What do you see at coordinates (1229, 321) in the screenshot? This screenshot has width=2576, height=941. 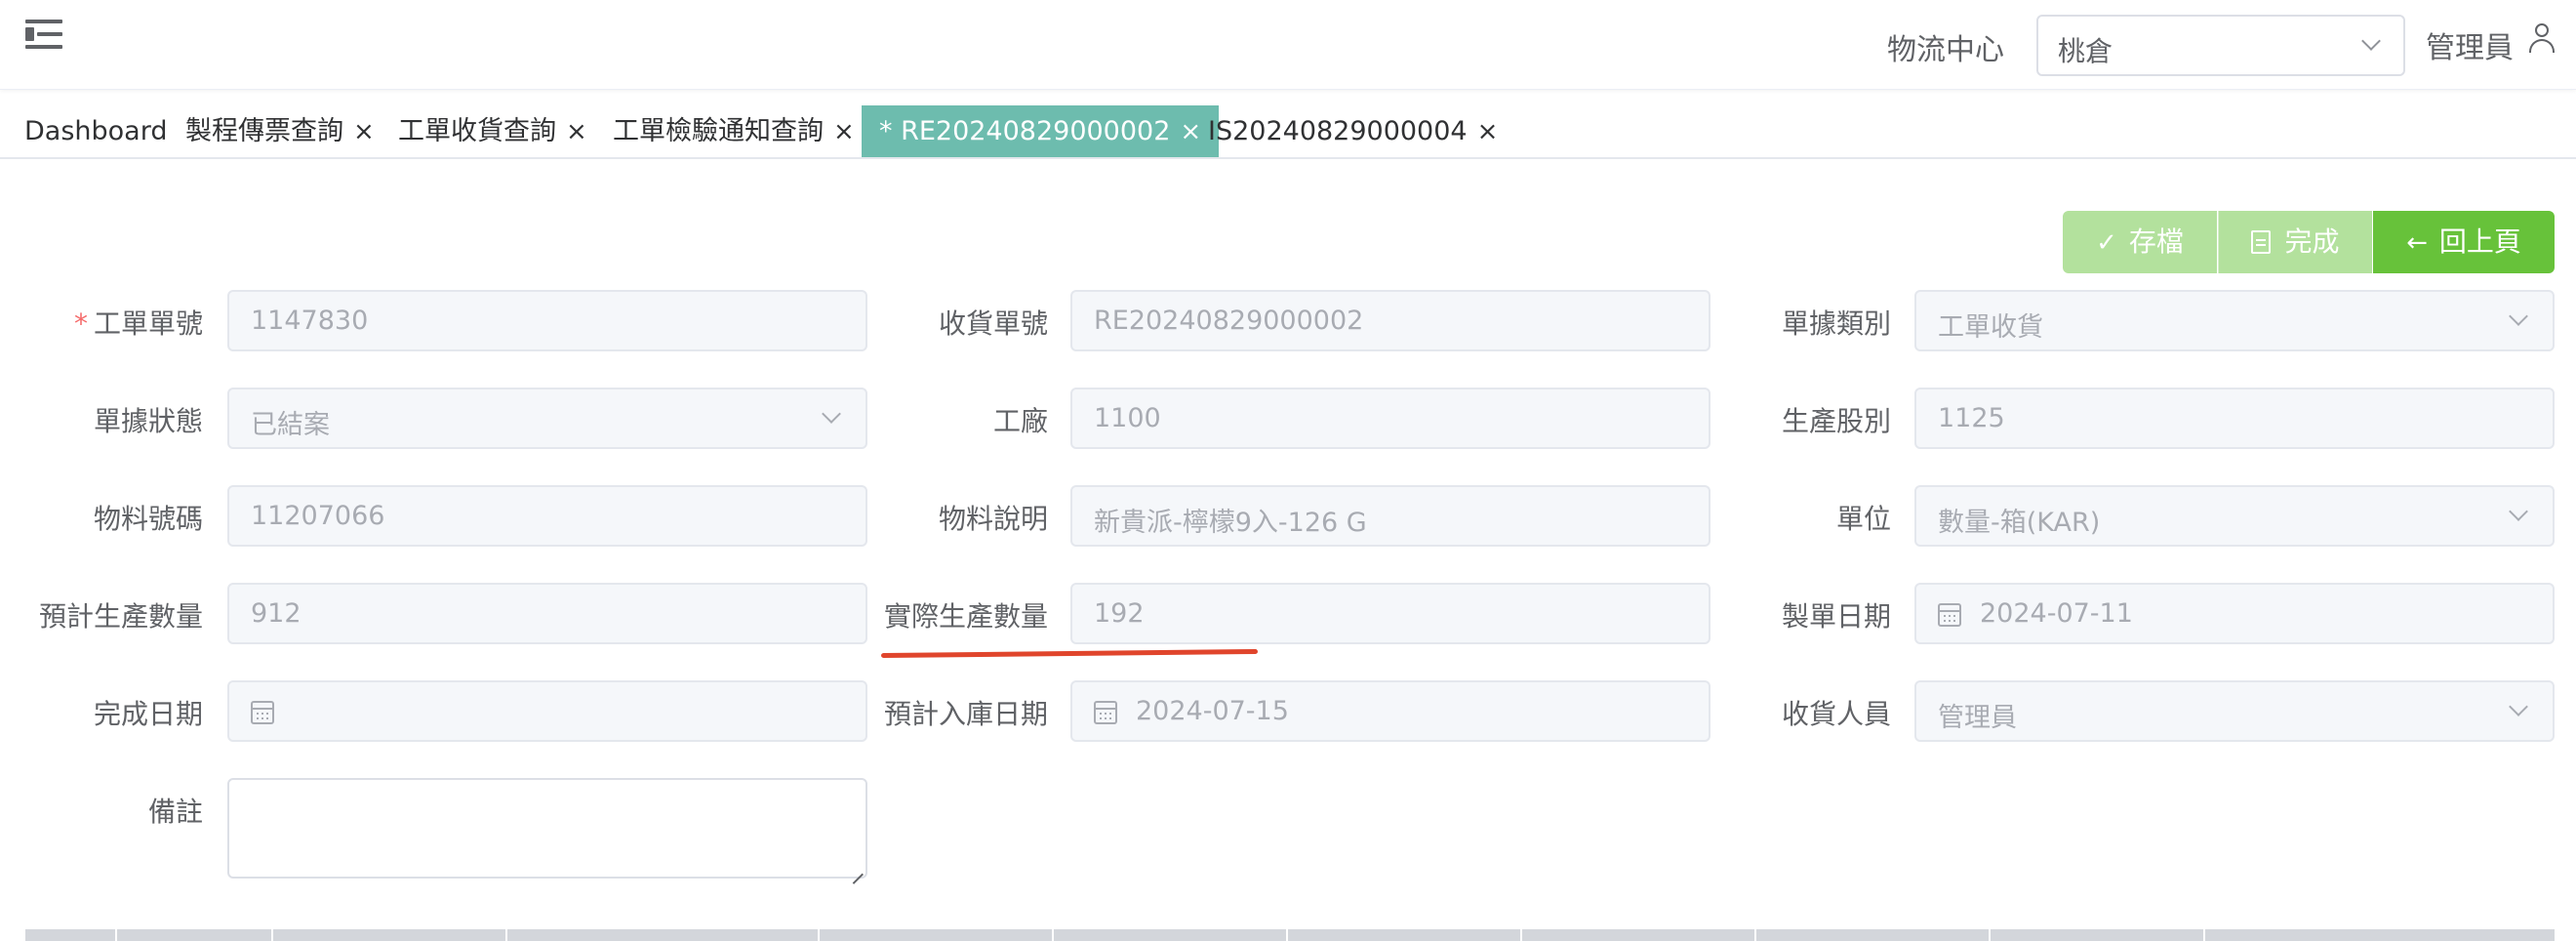 I see `receipt-no-value: RE20240829000002` at bounding box center [1229, 321].